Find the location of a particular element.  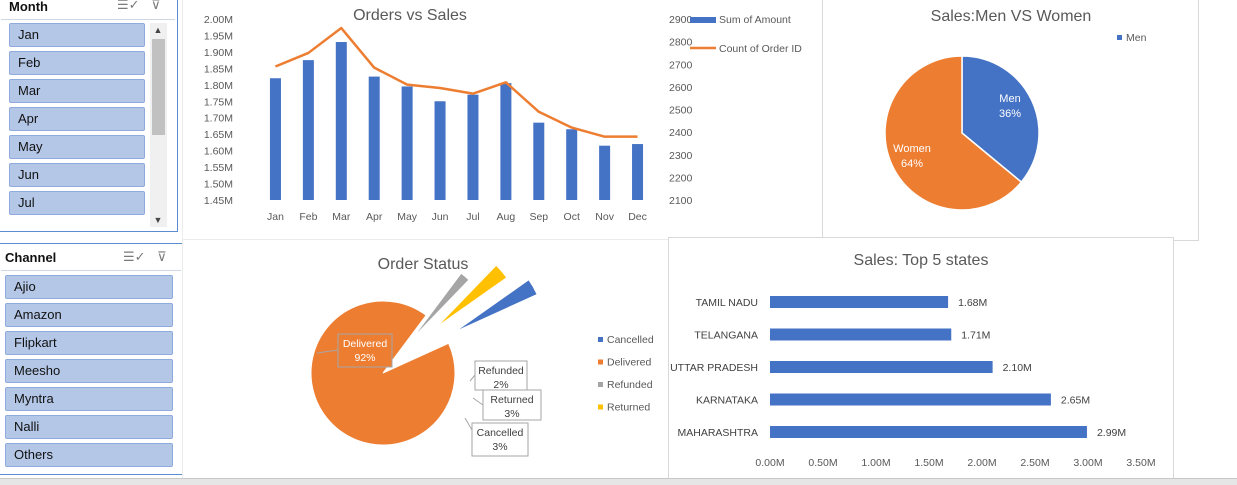

month-slicer: Month ☰✓ ⊽ Jan Feb Mar Apr May Jun Jul ▲ ▼ is located at coordinates (89, 116).